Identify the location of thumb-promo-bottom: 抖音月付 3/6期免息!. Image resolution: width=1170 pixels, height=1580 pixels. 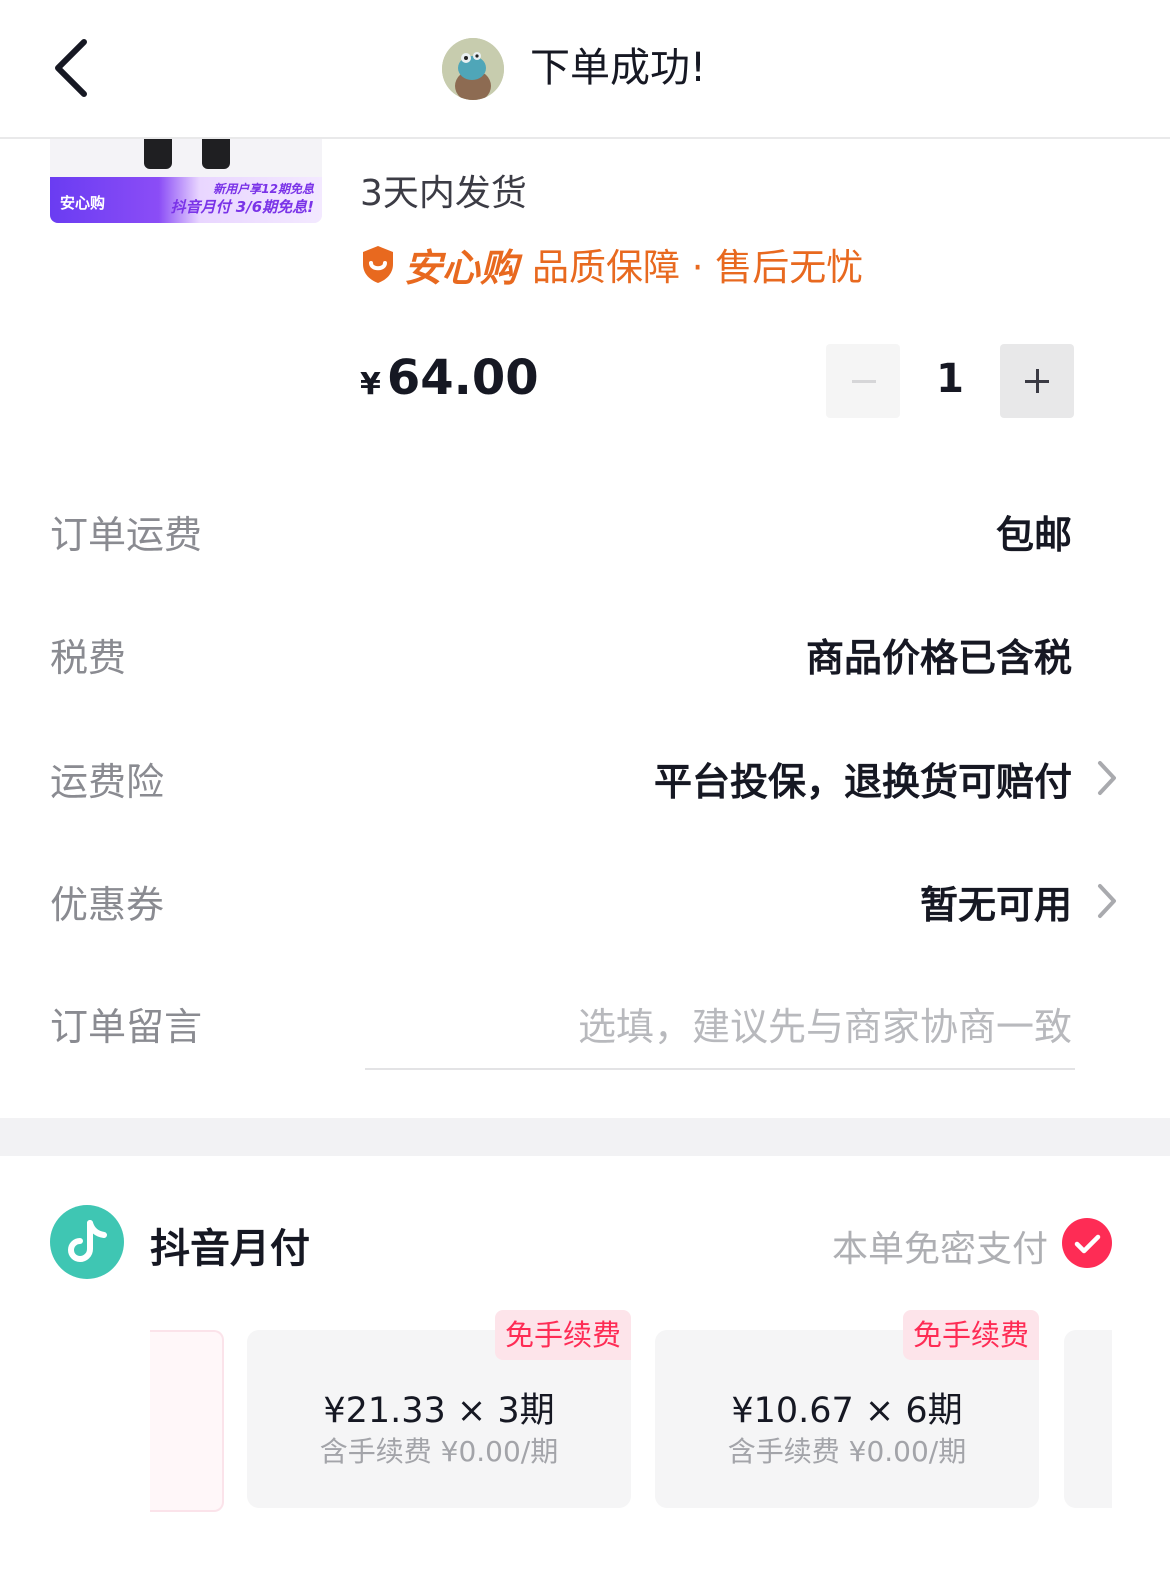
(242, 207).